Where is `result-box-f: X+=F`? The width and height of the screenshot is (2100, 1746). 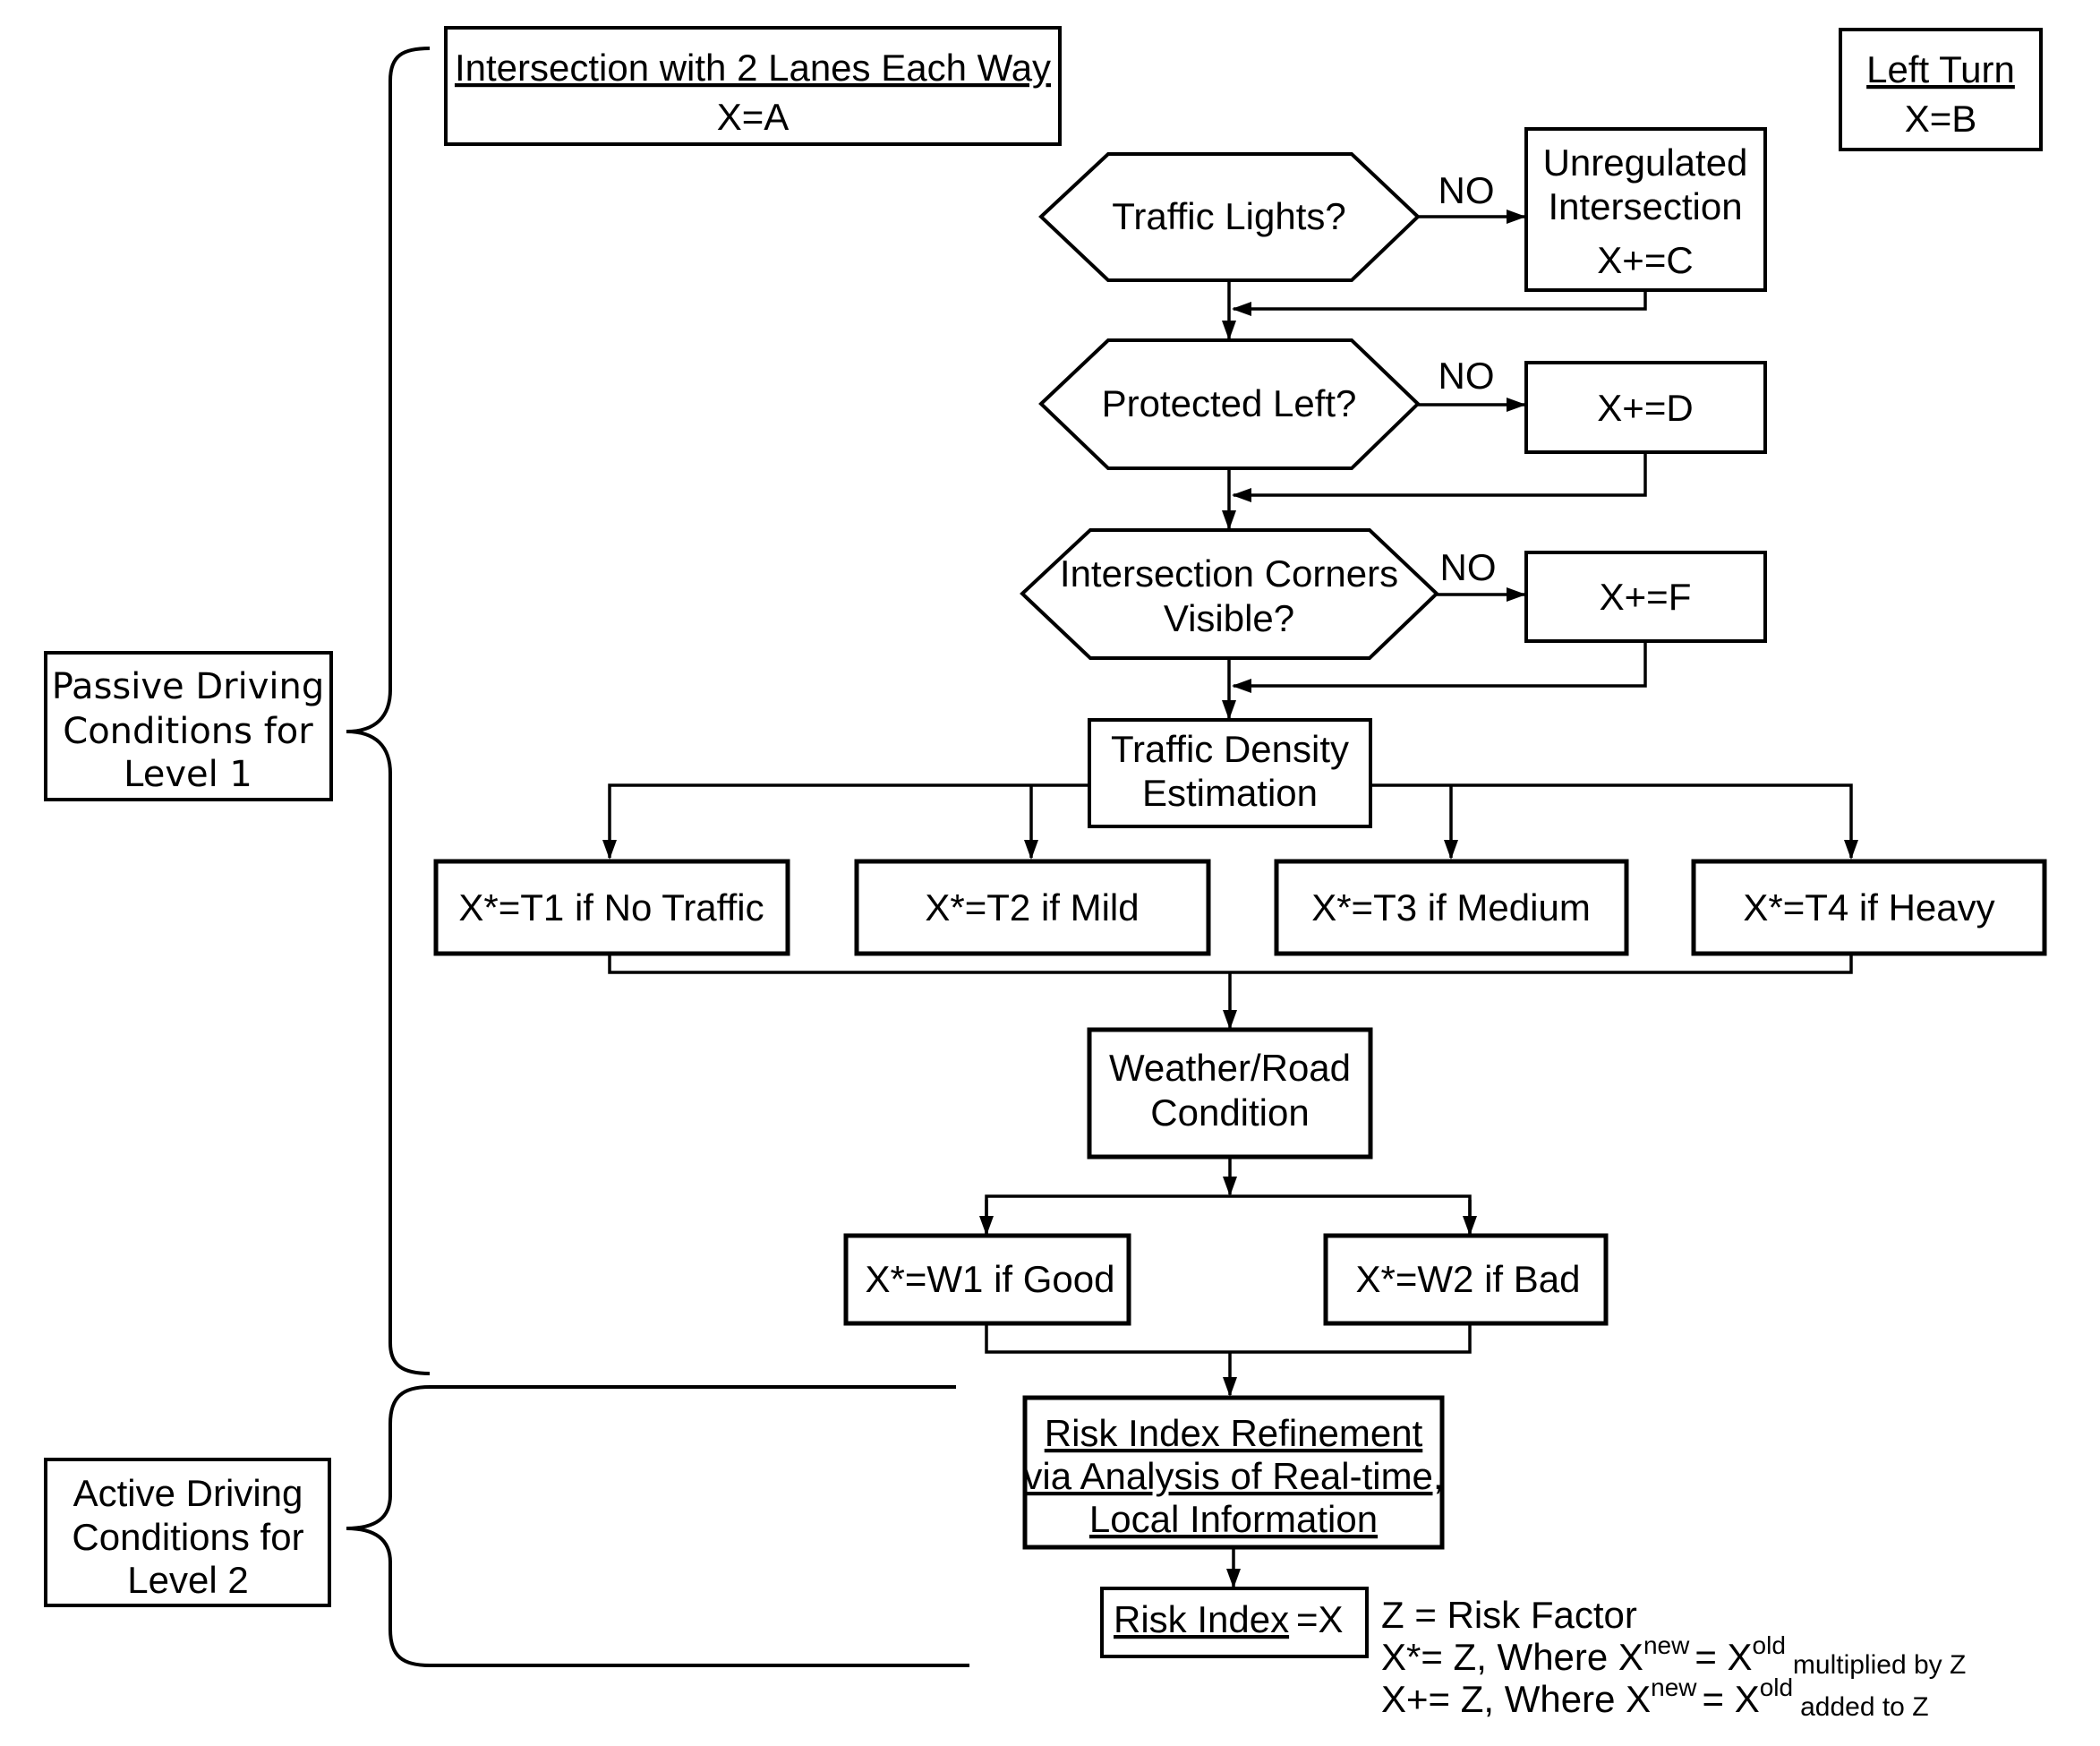
result-box-f: X+=F is located at coordinates (1645, 597).